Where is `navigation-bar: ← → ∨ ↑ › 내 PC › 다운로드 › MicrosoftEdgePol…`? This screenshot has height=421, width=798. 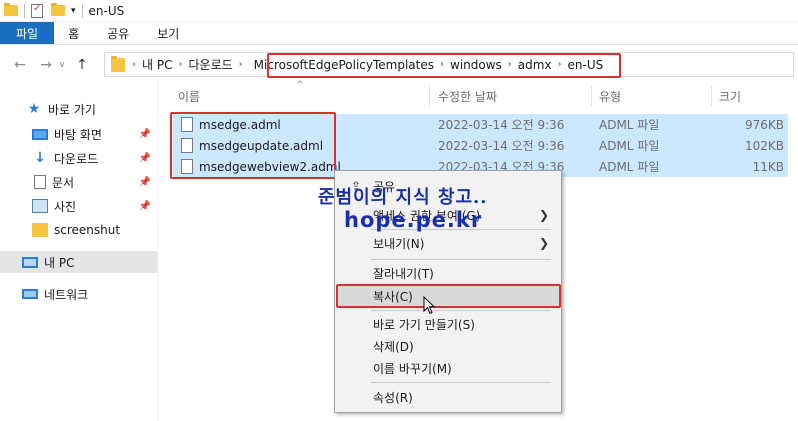
navigation-bar: ← → ∨ ↑ › 내 PC › 다운로드 › MicrosoftEdgePol… is located at coordinates (399, 65).